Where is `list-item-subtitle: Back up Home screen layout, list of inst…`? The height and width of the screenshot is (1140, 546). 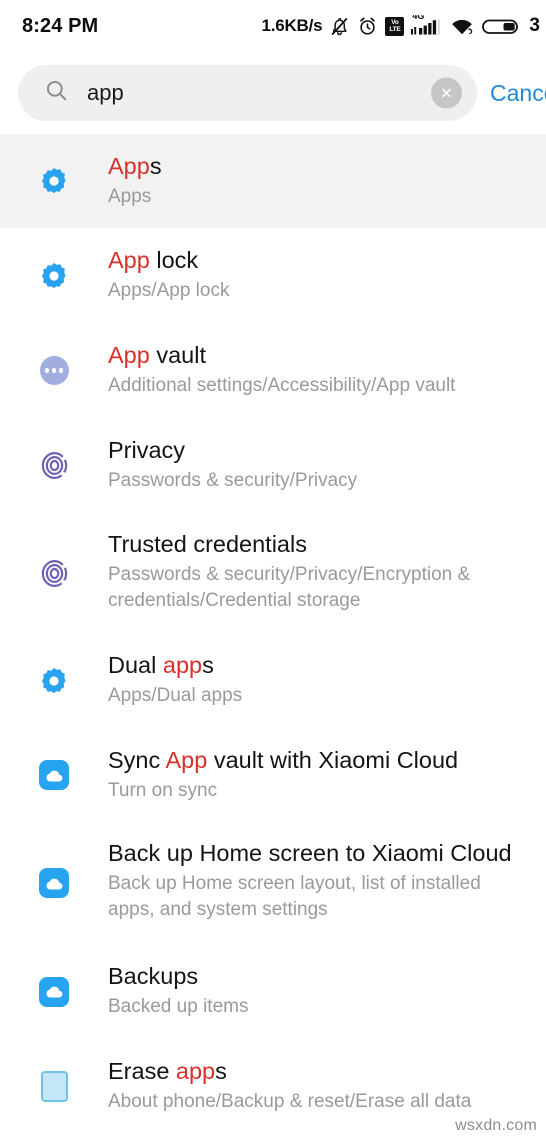
list-item-subtitle: Back up Home screen layout, list of inst… is located at coordinates (294, 896).